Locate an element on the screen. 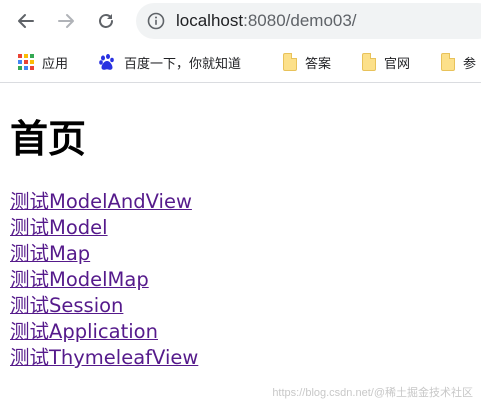  bookmark-baidu: 百度一下，你就知道 is located at coordinates (169, 62).